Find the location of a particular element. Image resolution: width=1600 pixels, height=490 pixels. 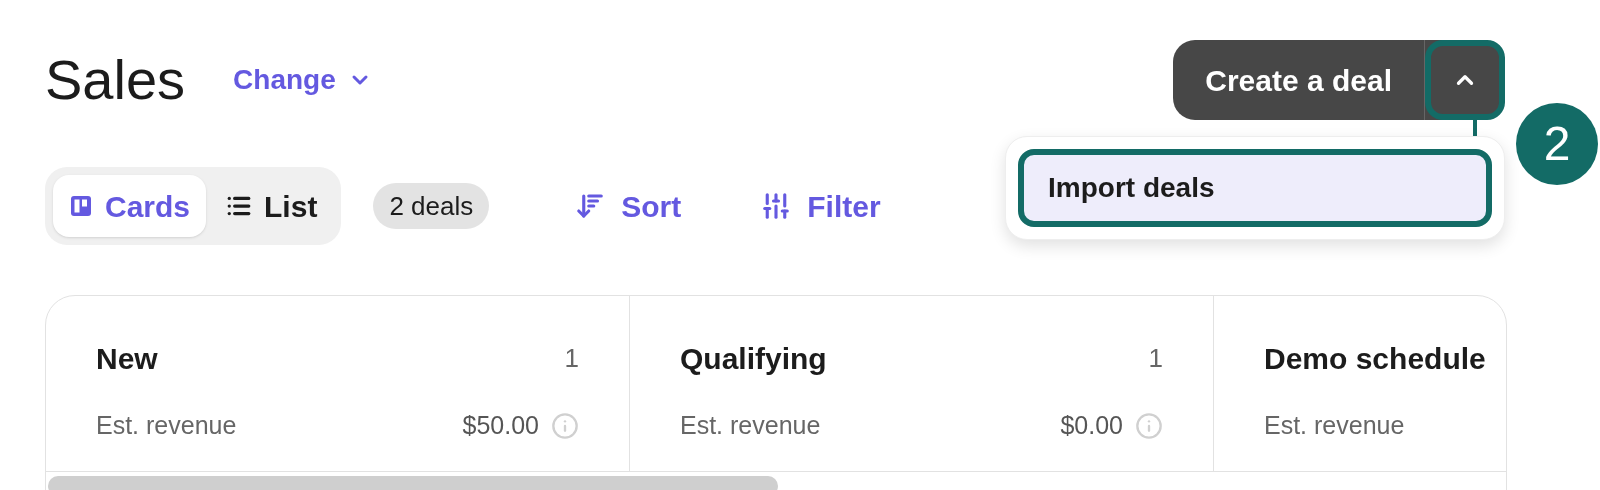

menu-toggle-button is located at coordinates (1465, 80).